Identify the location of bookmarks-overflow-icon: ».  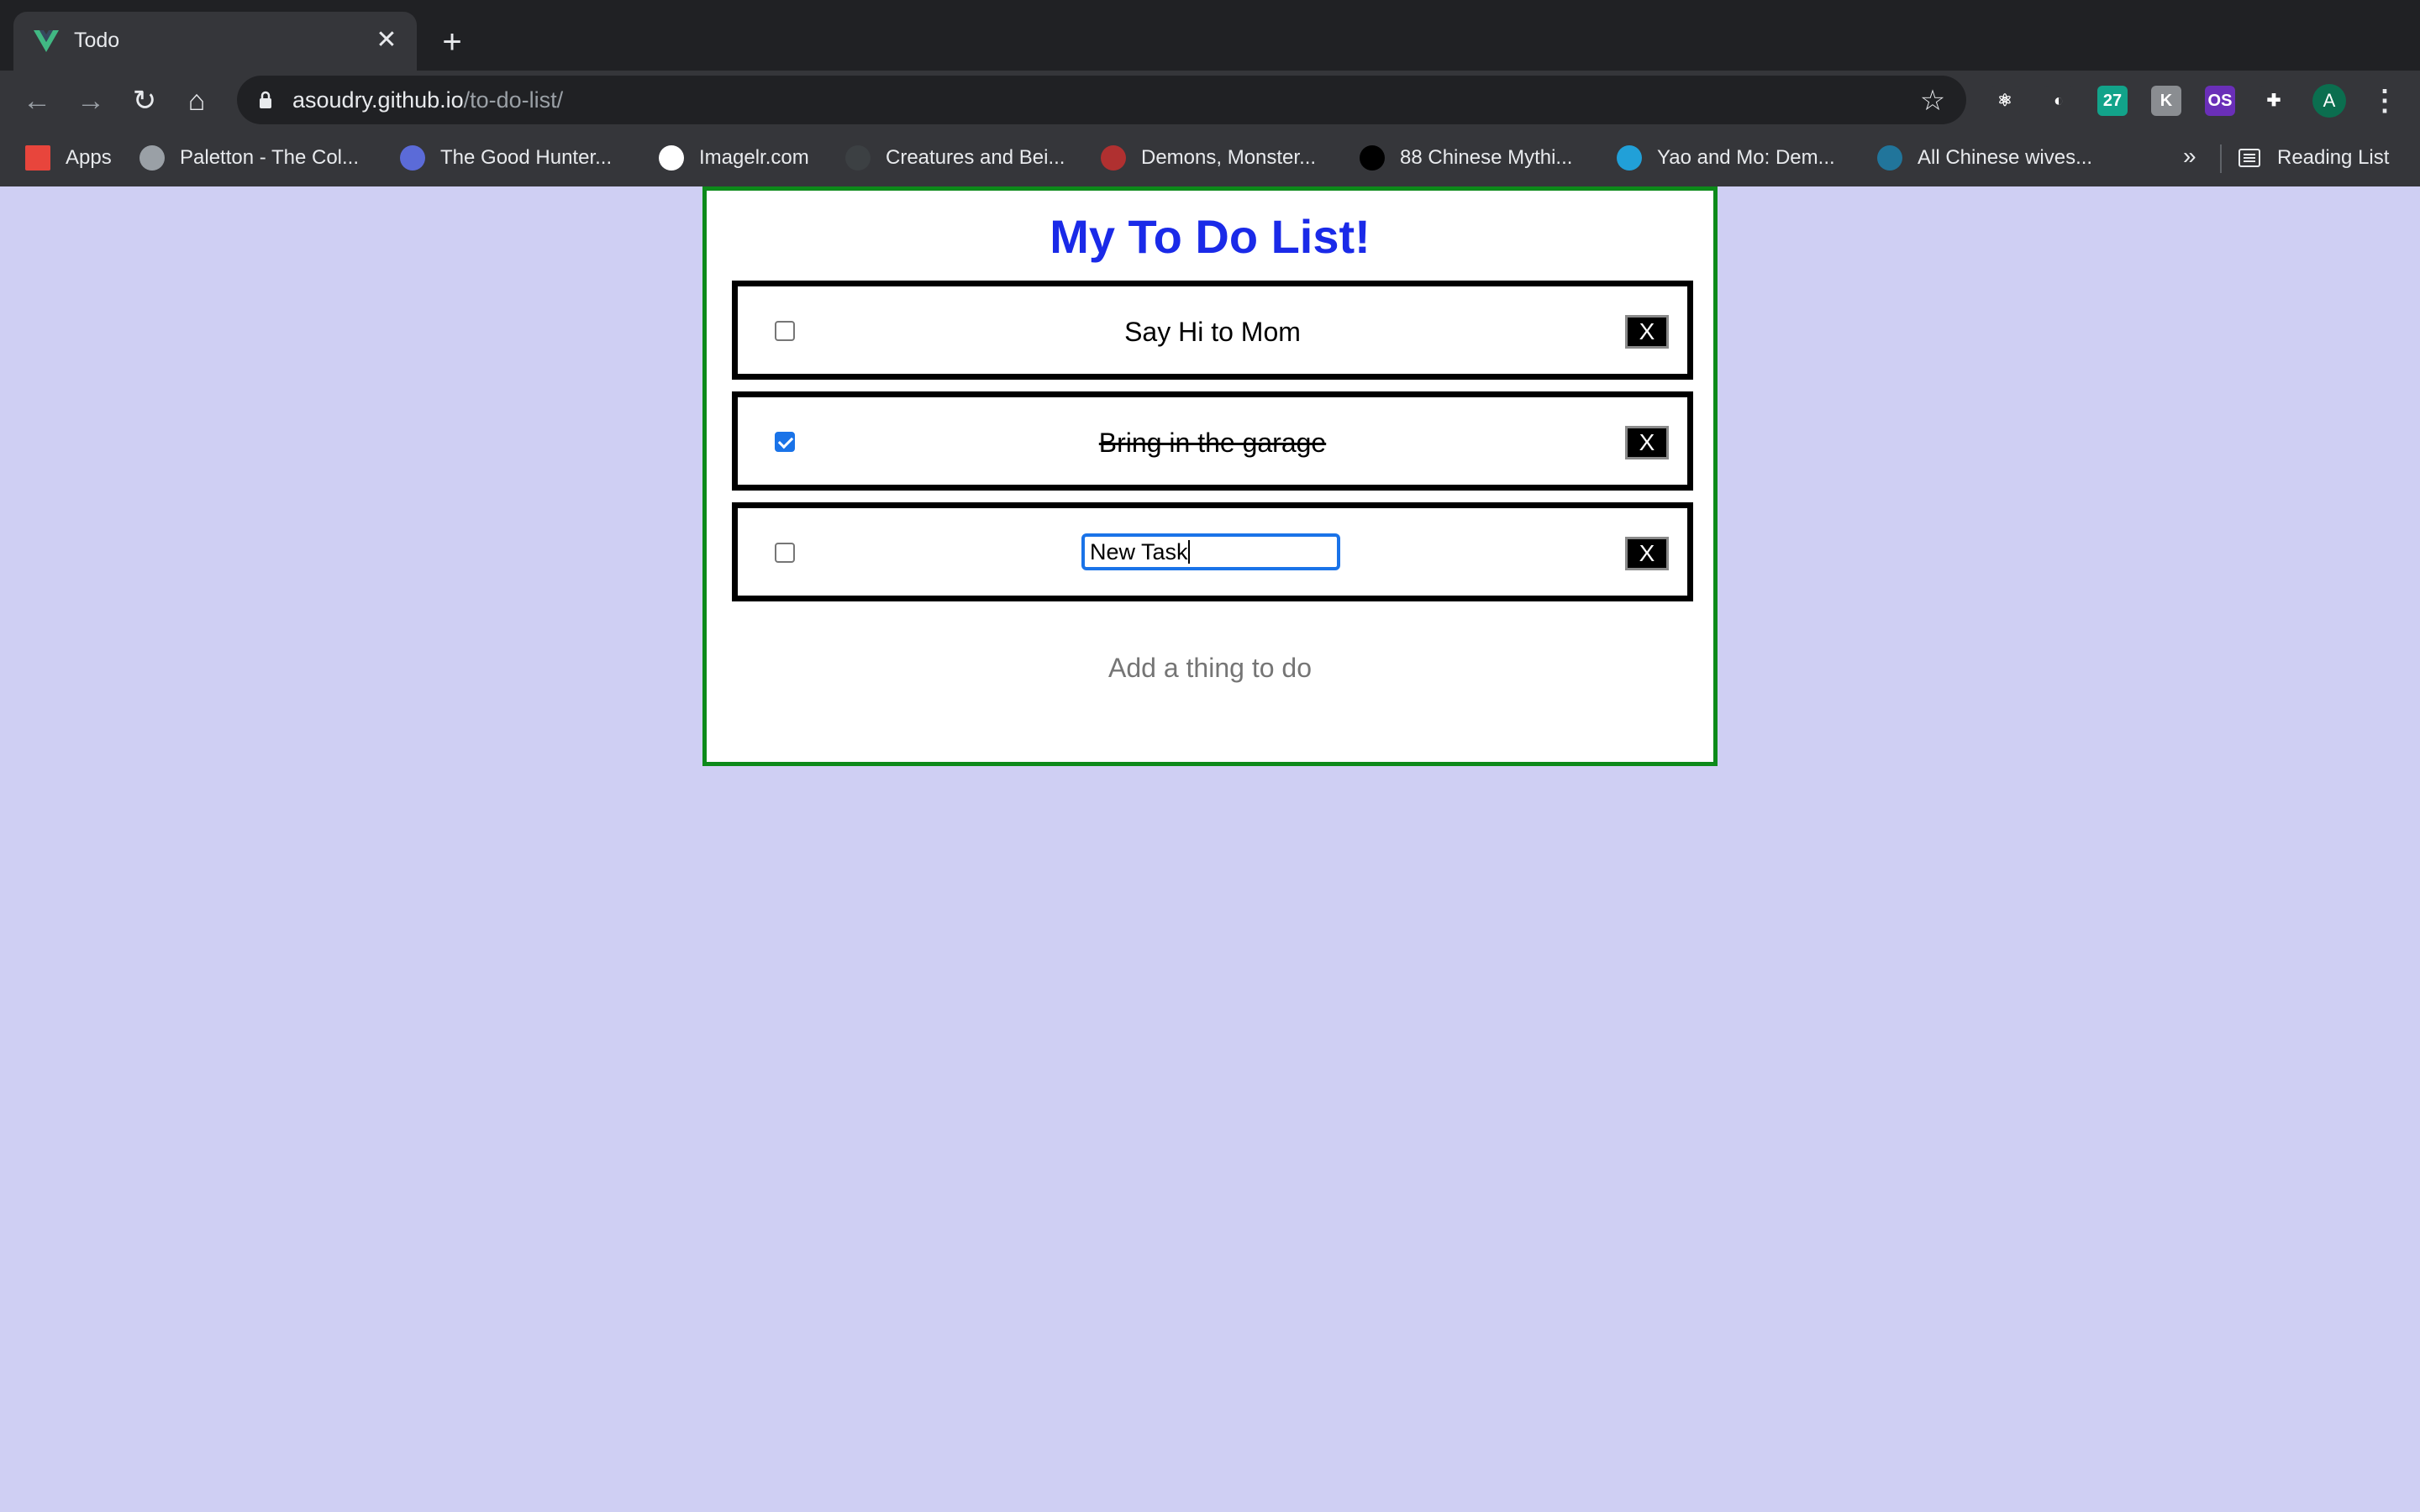
(2189, 156).